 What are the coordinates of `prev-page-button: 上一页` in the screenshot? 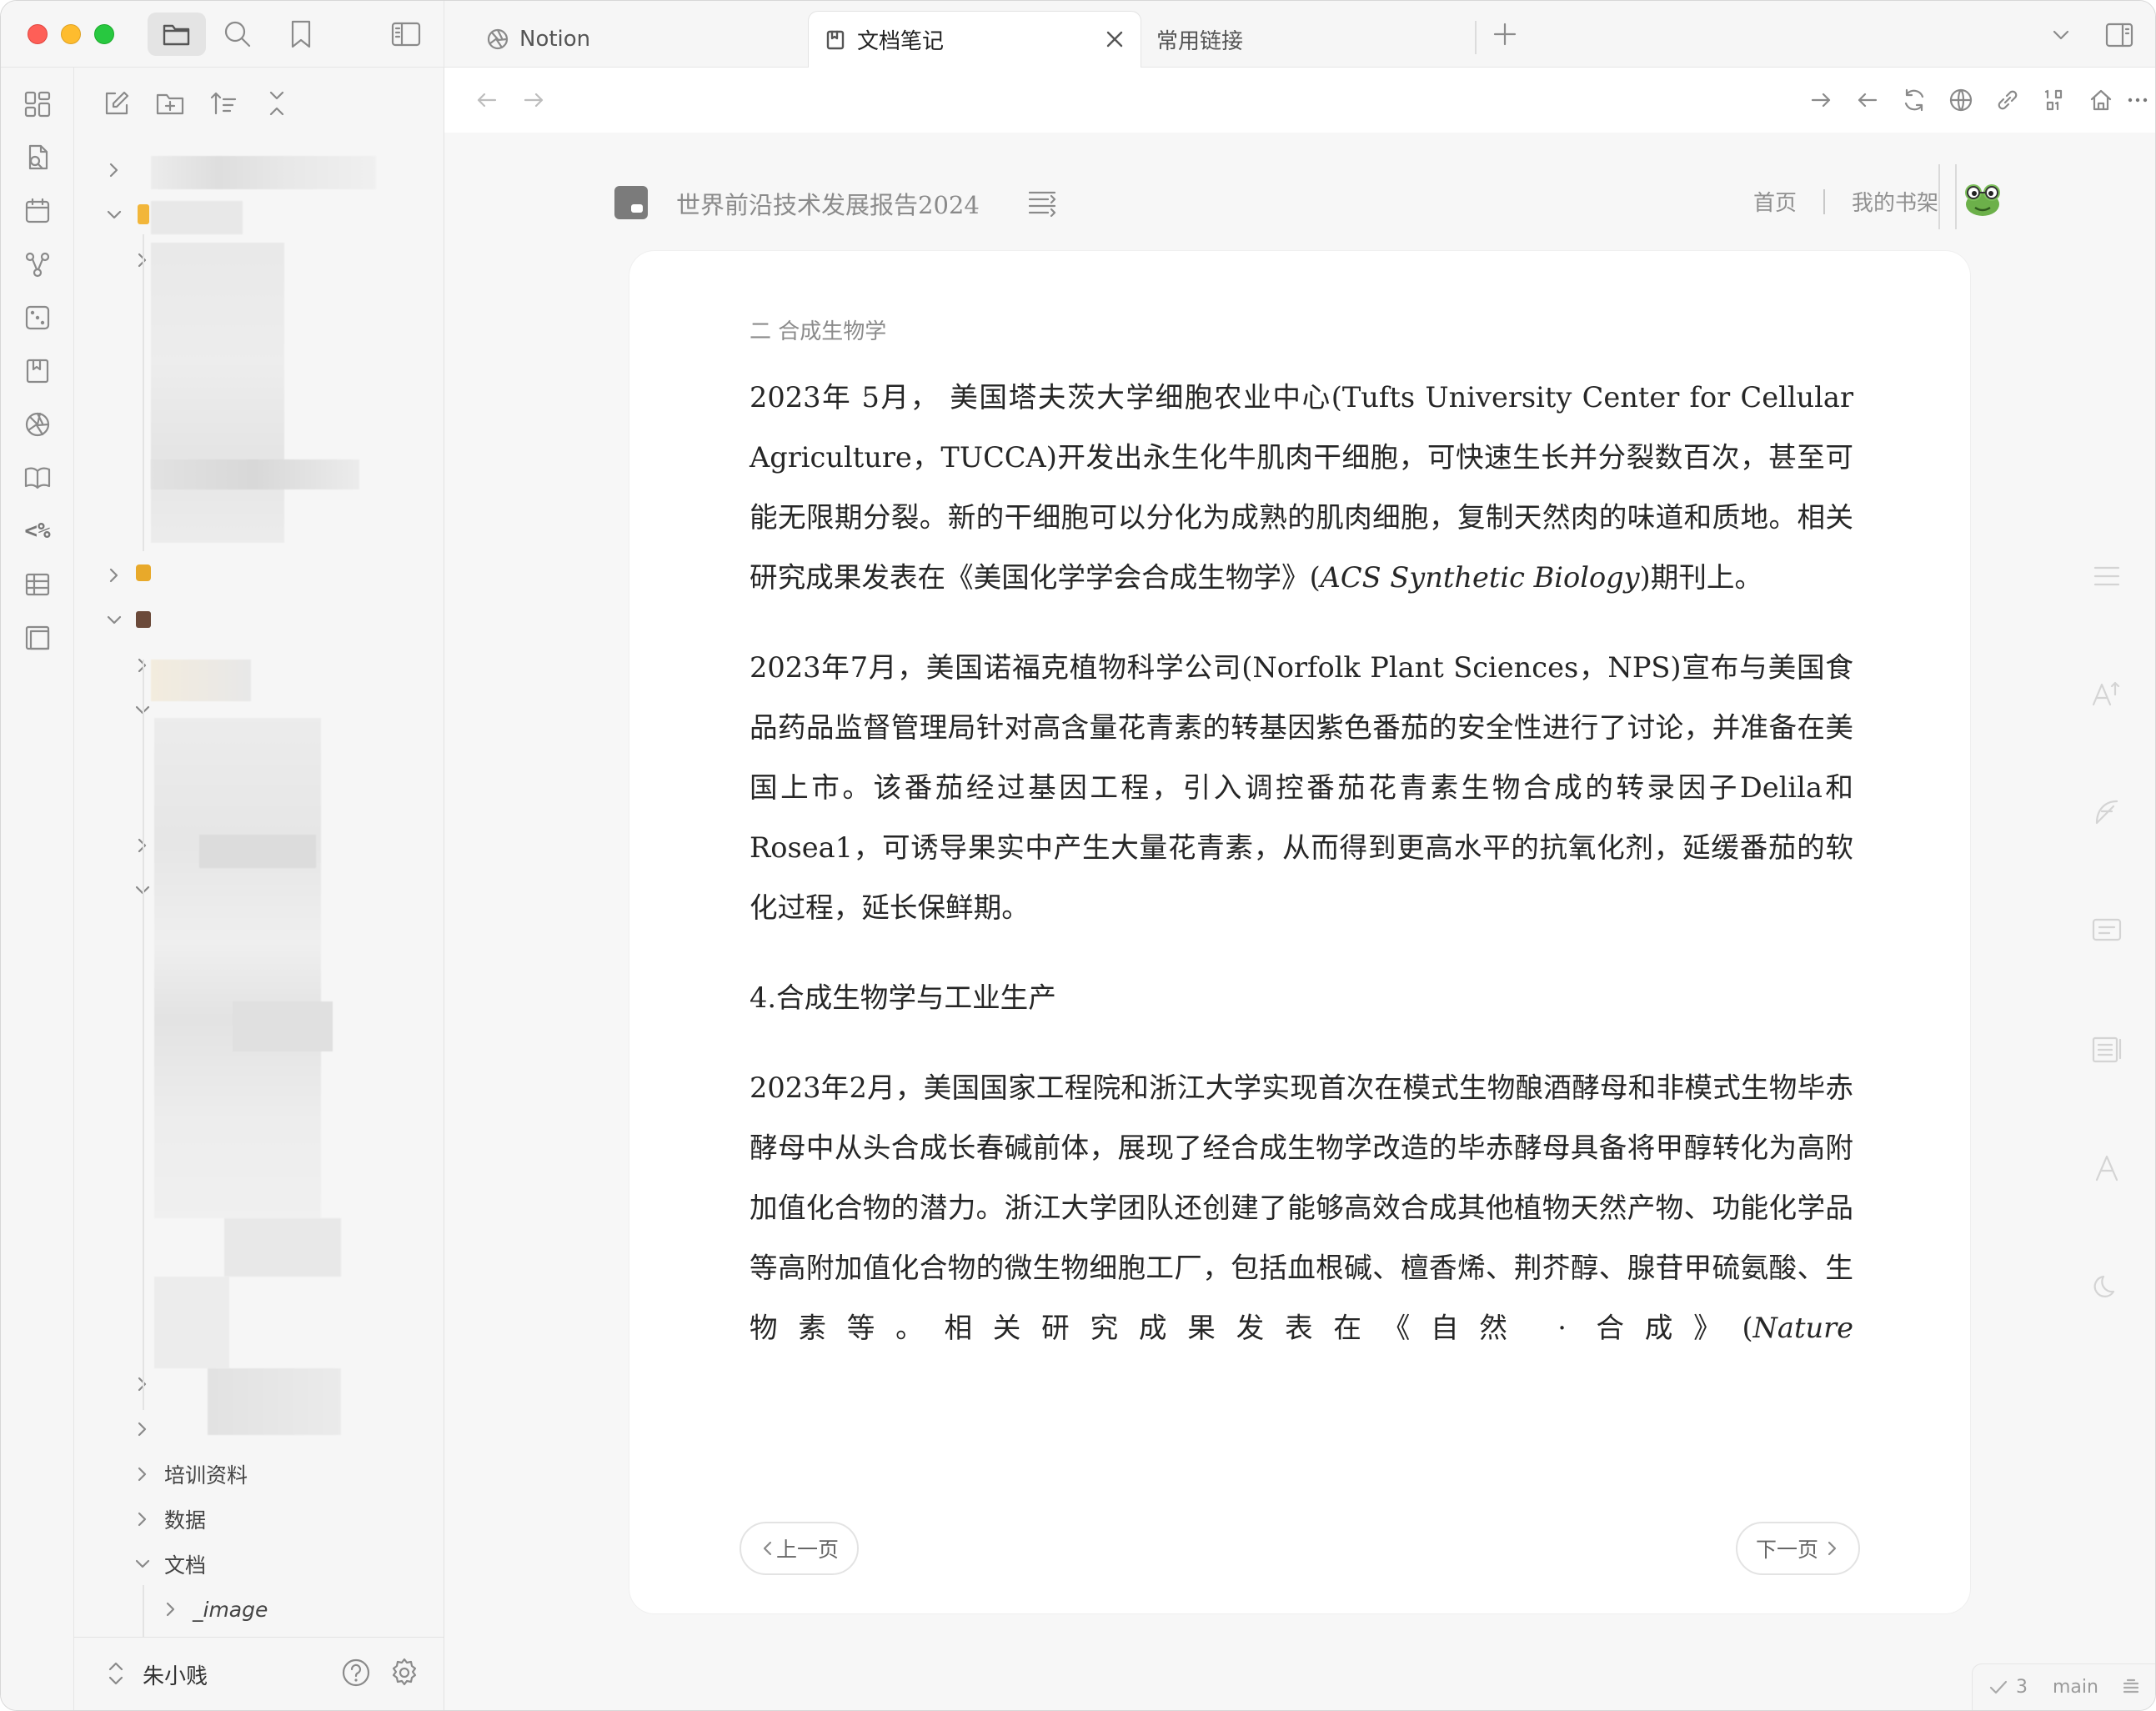 It's located at (800, 1548).